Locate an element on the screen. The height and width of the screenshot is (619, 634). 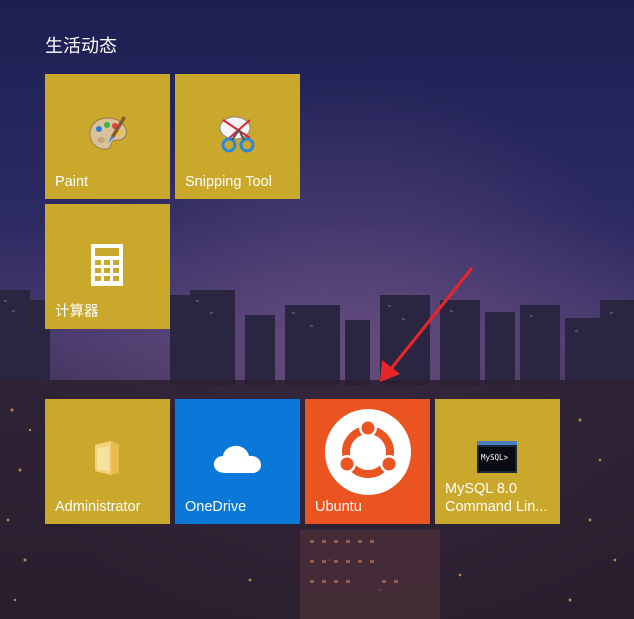
scissors-icon is located at coordinates (237, 134).